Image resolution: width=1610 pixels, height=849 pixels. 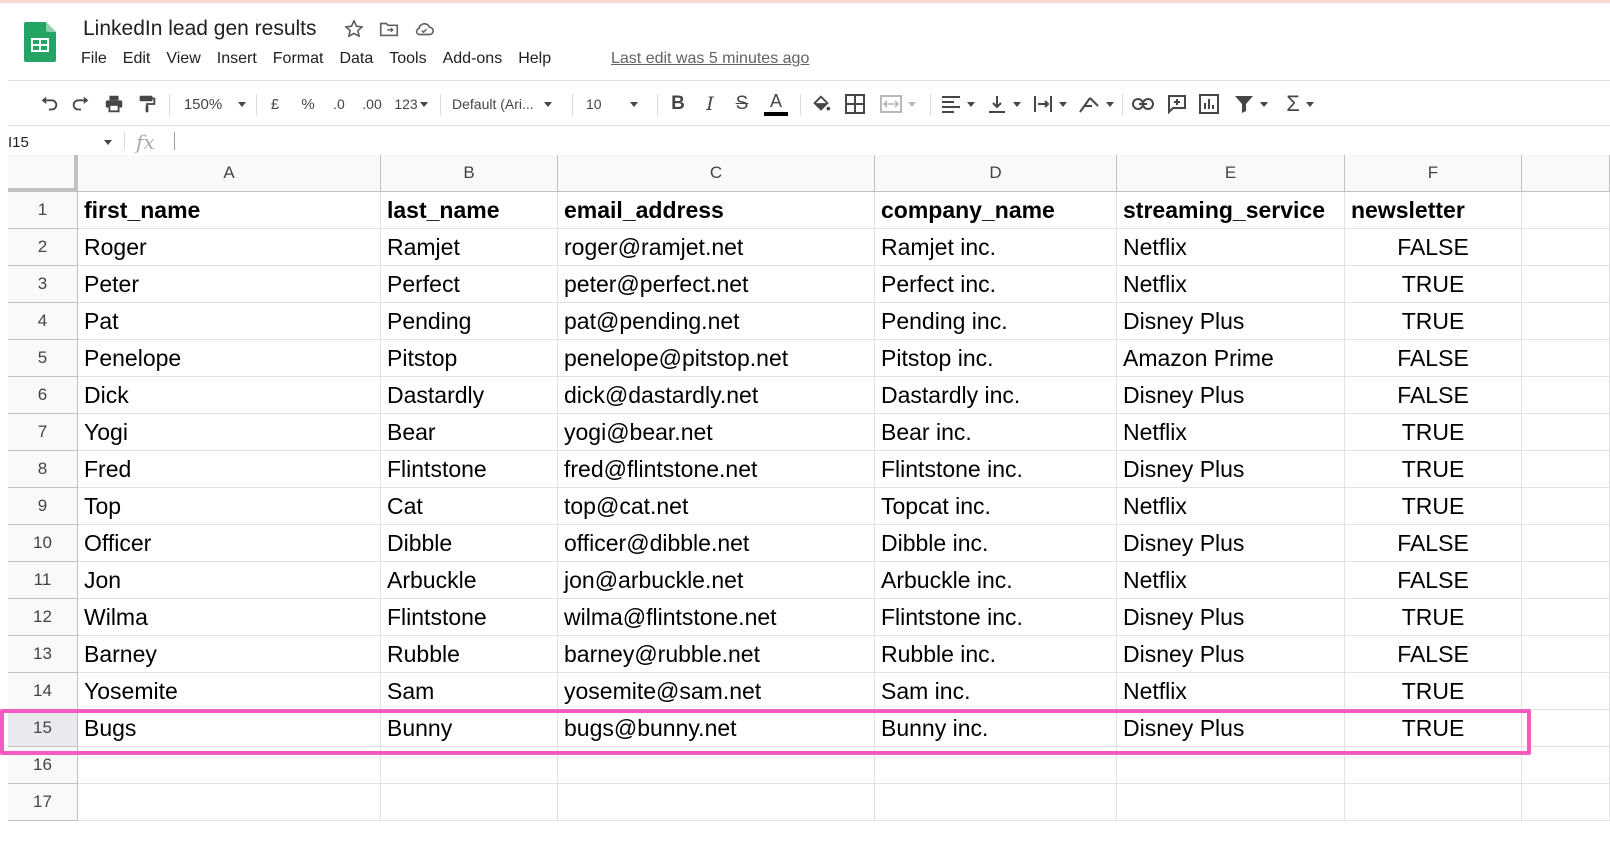 What do you see at coordinates (1433, 432) in the screenshot?
I see `cell-f7: TRUE` at bounding box center [1433, 432].